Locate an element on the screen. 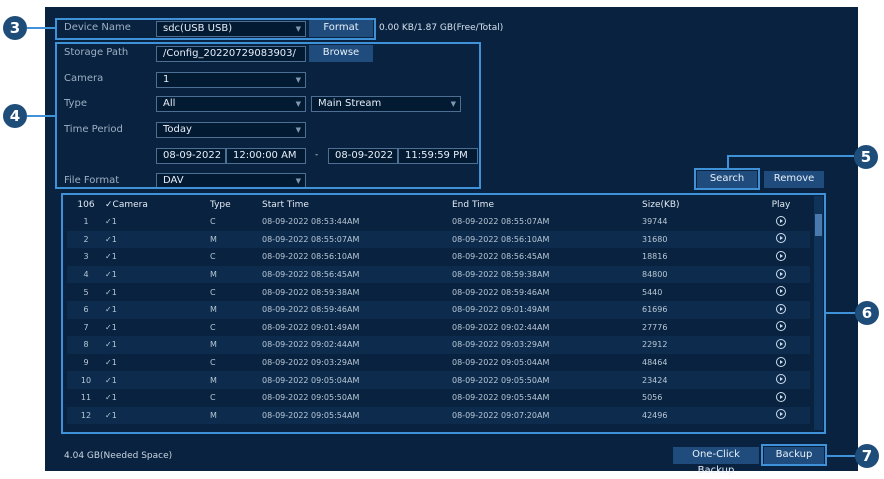  row-number: 2 is located at coordinates (86, 239).